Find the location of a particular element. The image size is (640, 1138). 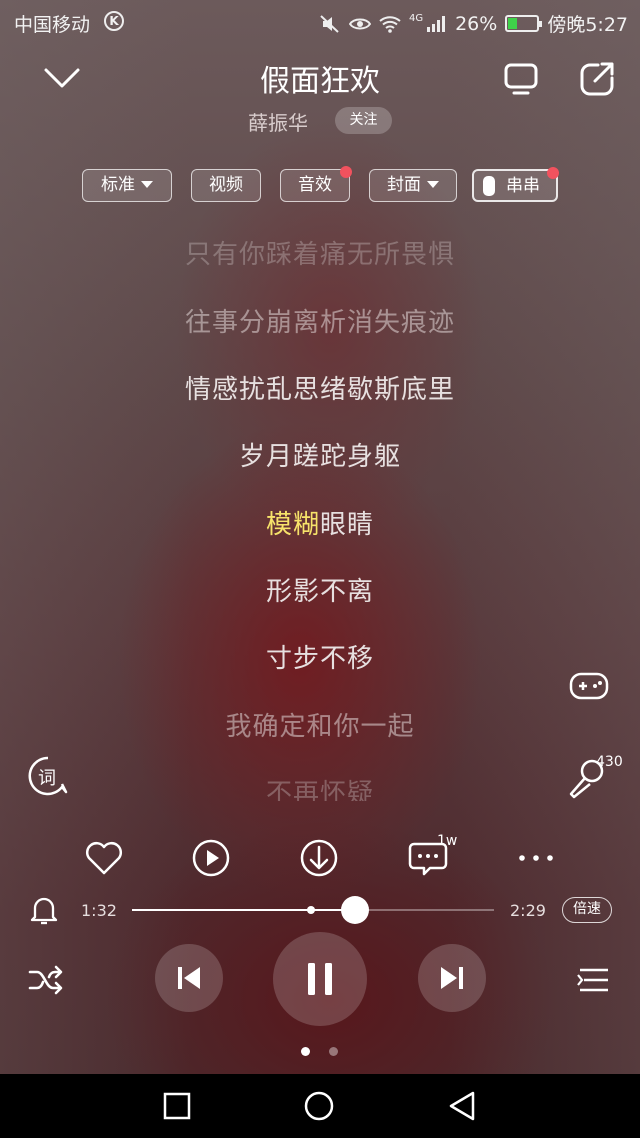

cover-chip: 封面 is located at coordinates (413, 185).